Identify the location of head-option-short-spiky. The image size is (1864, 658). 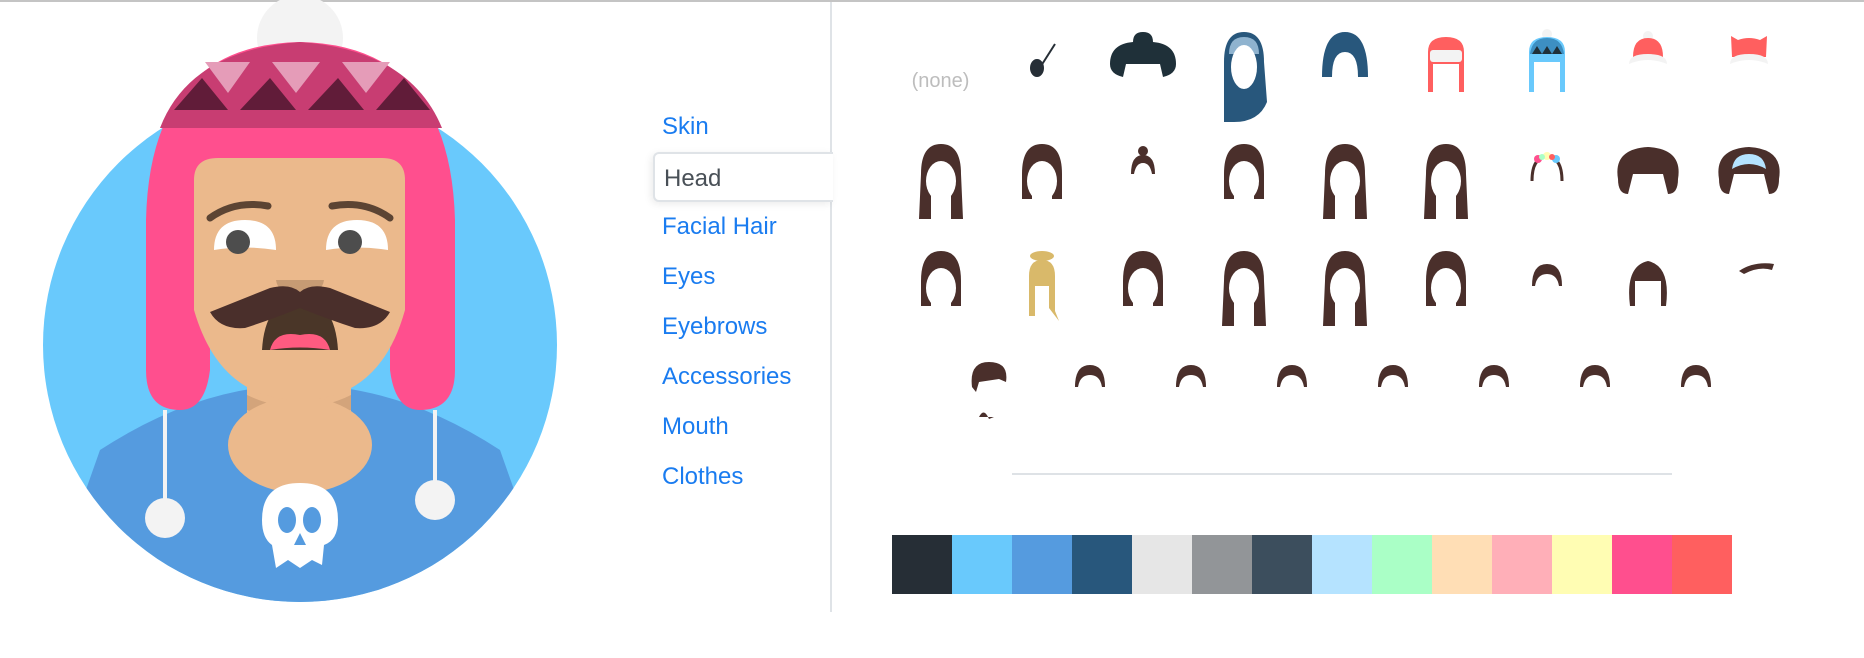
(1546, 285).